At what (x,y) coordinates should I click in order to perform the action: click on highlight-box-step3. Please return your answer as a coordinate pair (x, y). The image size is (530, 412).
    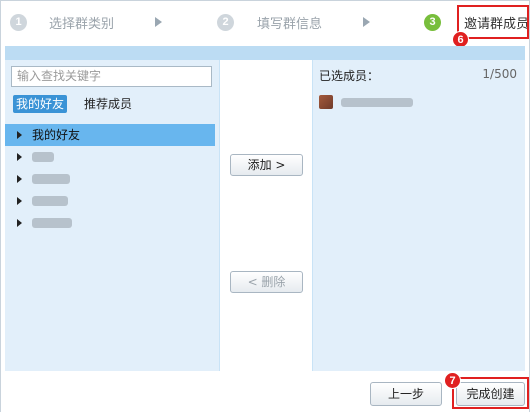
    Looking at the image, I should click on (493, 22).